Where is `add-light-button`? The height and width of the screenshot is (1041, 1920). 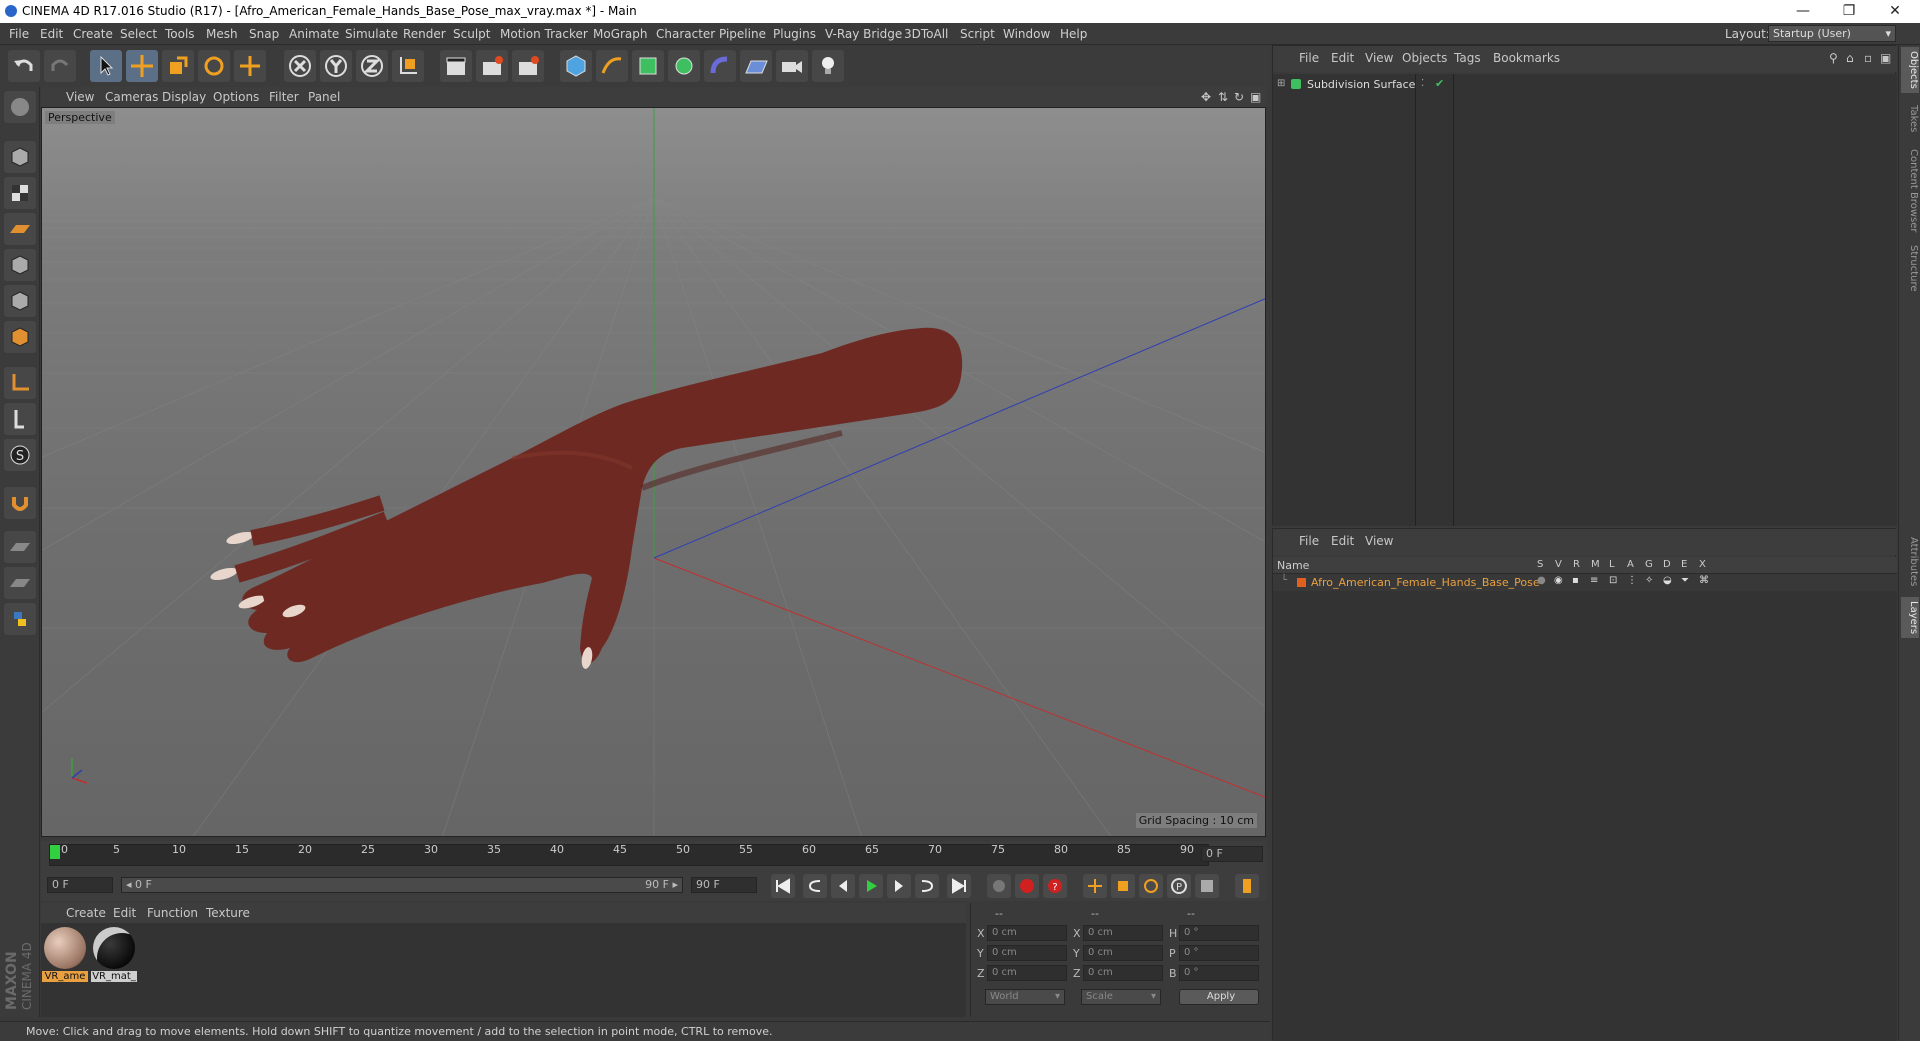
add-light-button is located at coordinates (828, 66).